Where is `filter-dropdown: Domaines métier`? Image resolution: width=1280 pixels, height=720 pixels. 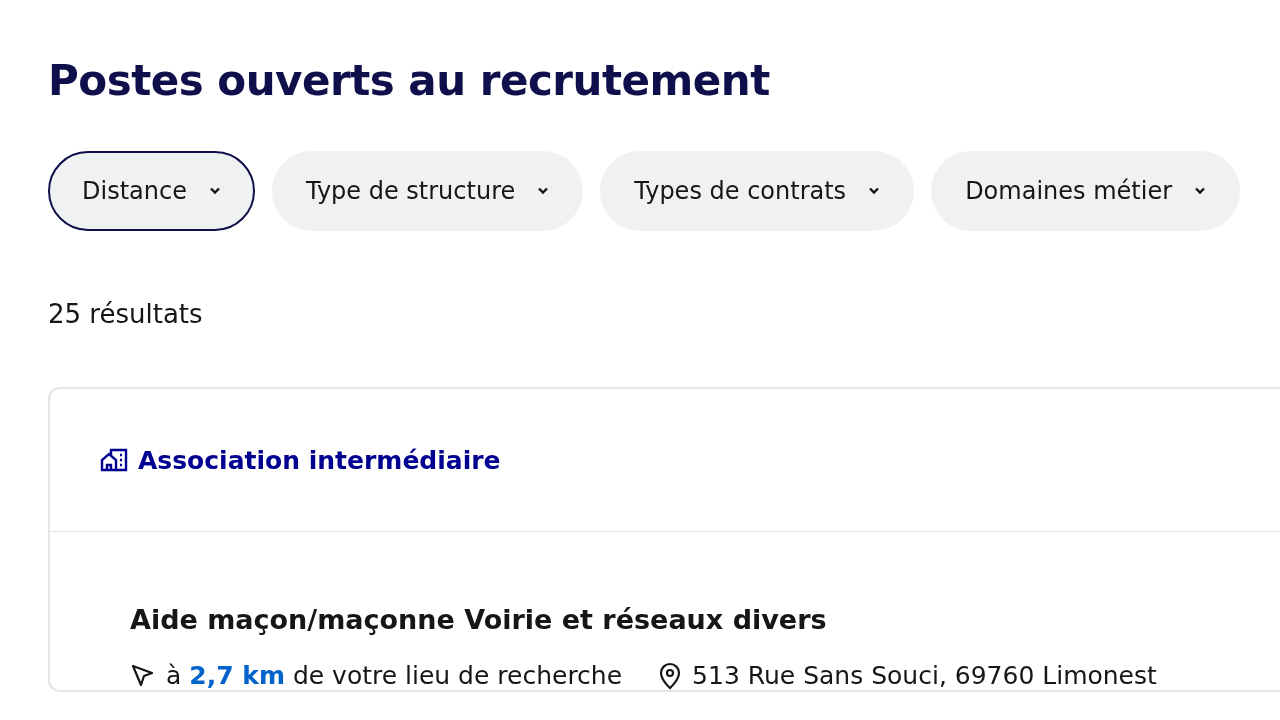
filter-dropdown: Domaines métier is located at coordinates (1085, 191).